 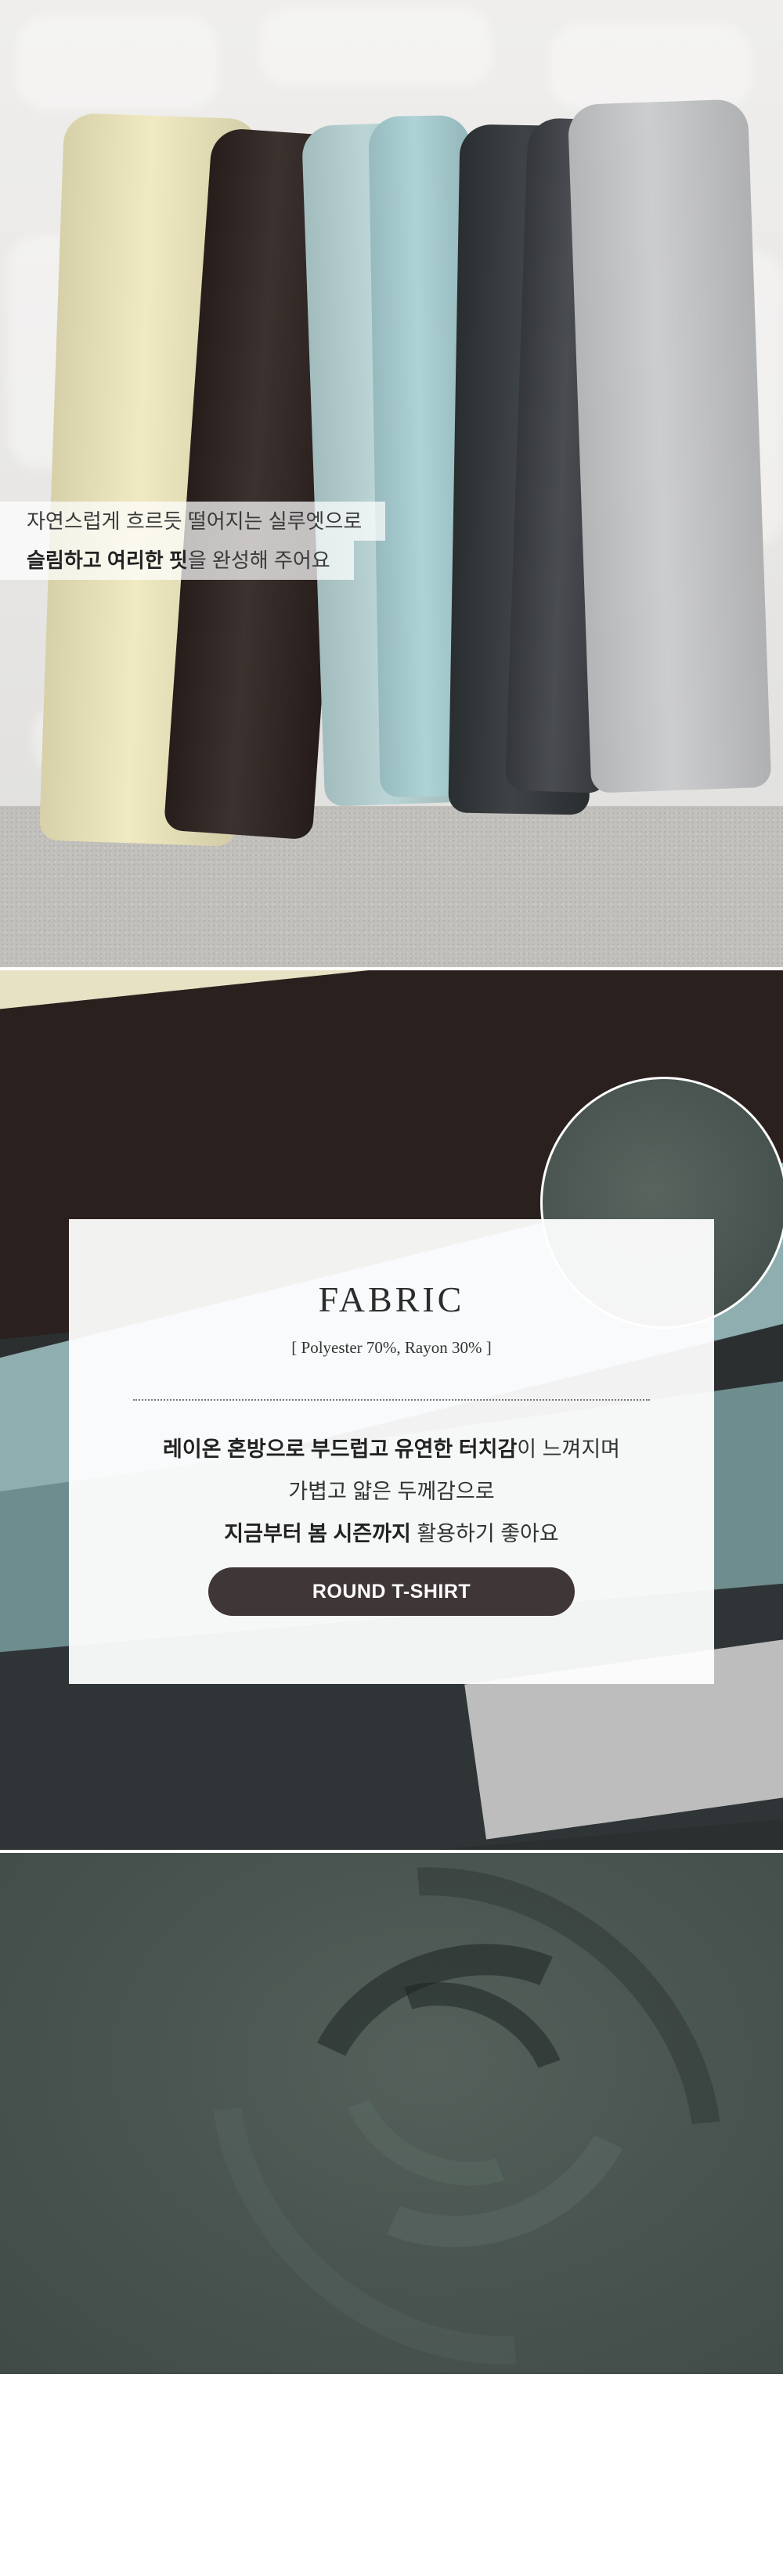 What do you see at coordinates (568, 1449) in the screenshot?
I see `description-line-1-rest: 이 느껴지며` at bounding box center [568, 1449].